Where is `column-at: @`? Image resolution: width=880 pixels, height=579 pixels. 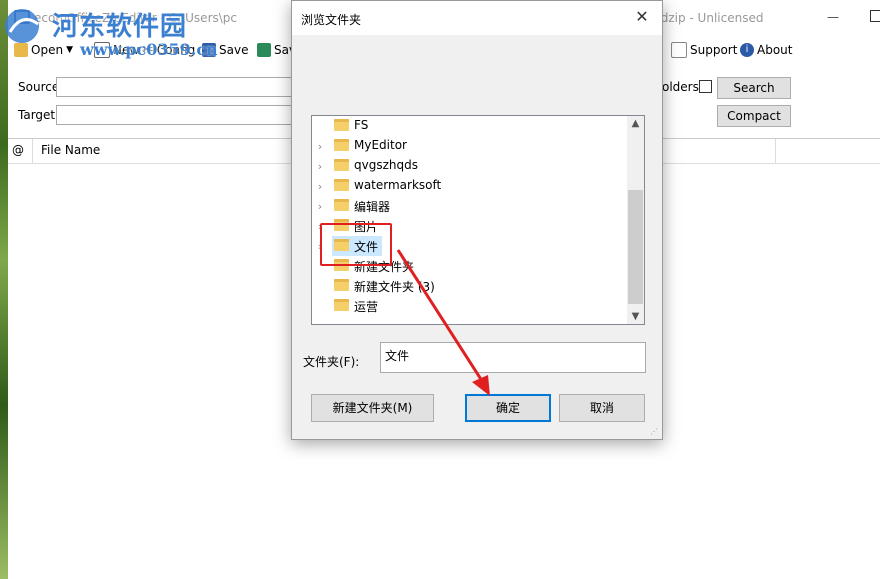 column-at: @ is located at coordinates (18, 150).